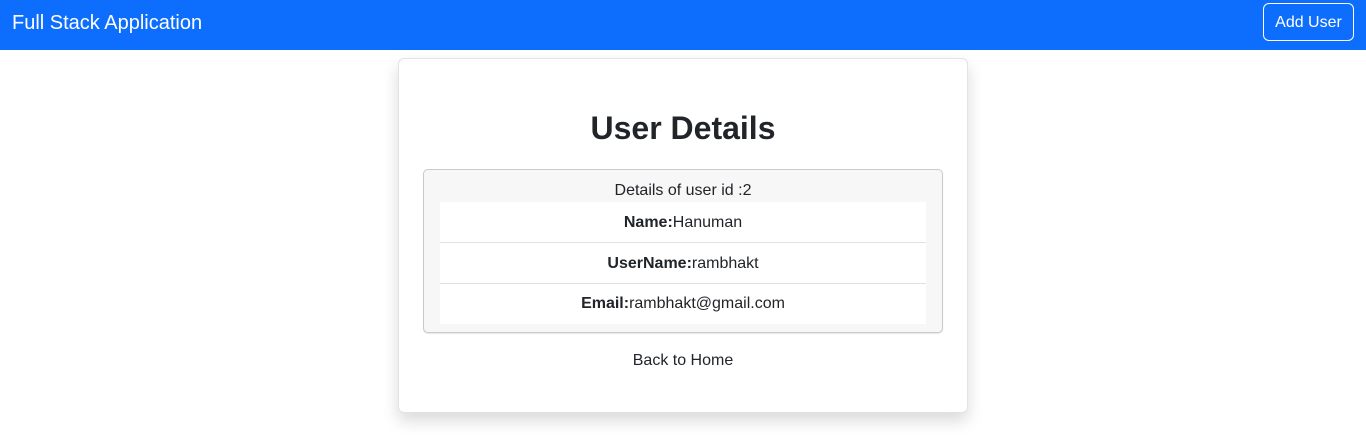 The width and height of the screenshot is (1366, 444). I want to click on field-label: Email:, so click(605, 303).